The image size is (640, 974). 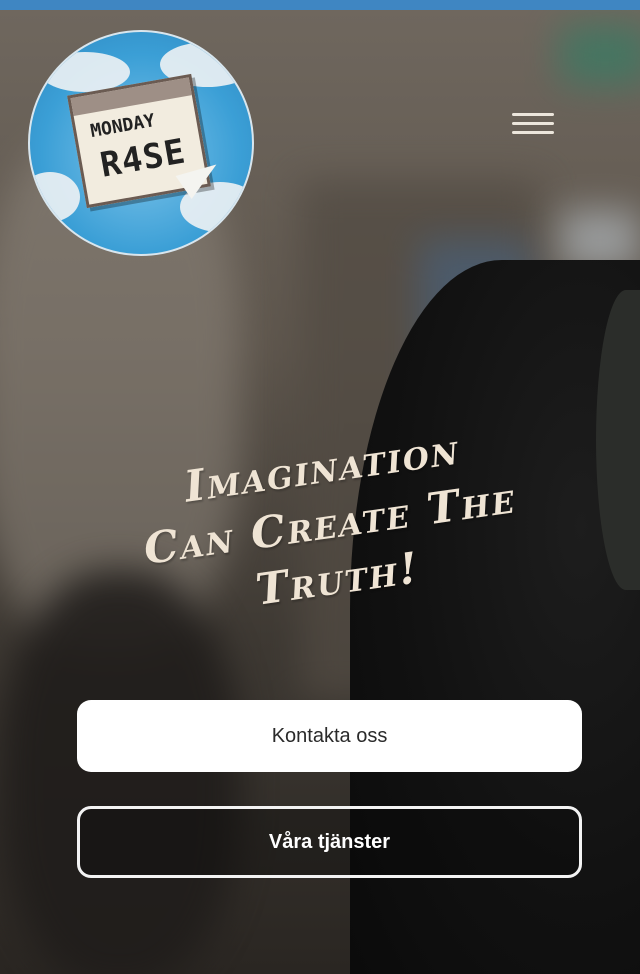 I want to click on top-accent-bar, so click(x=320, y=5).